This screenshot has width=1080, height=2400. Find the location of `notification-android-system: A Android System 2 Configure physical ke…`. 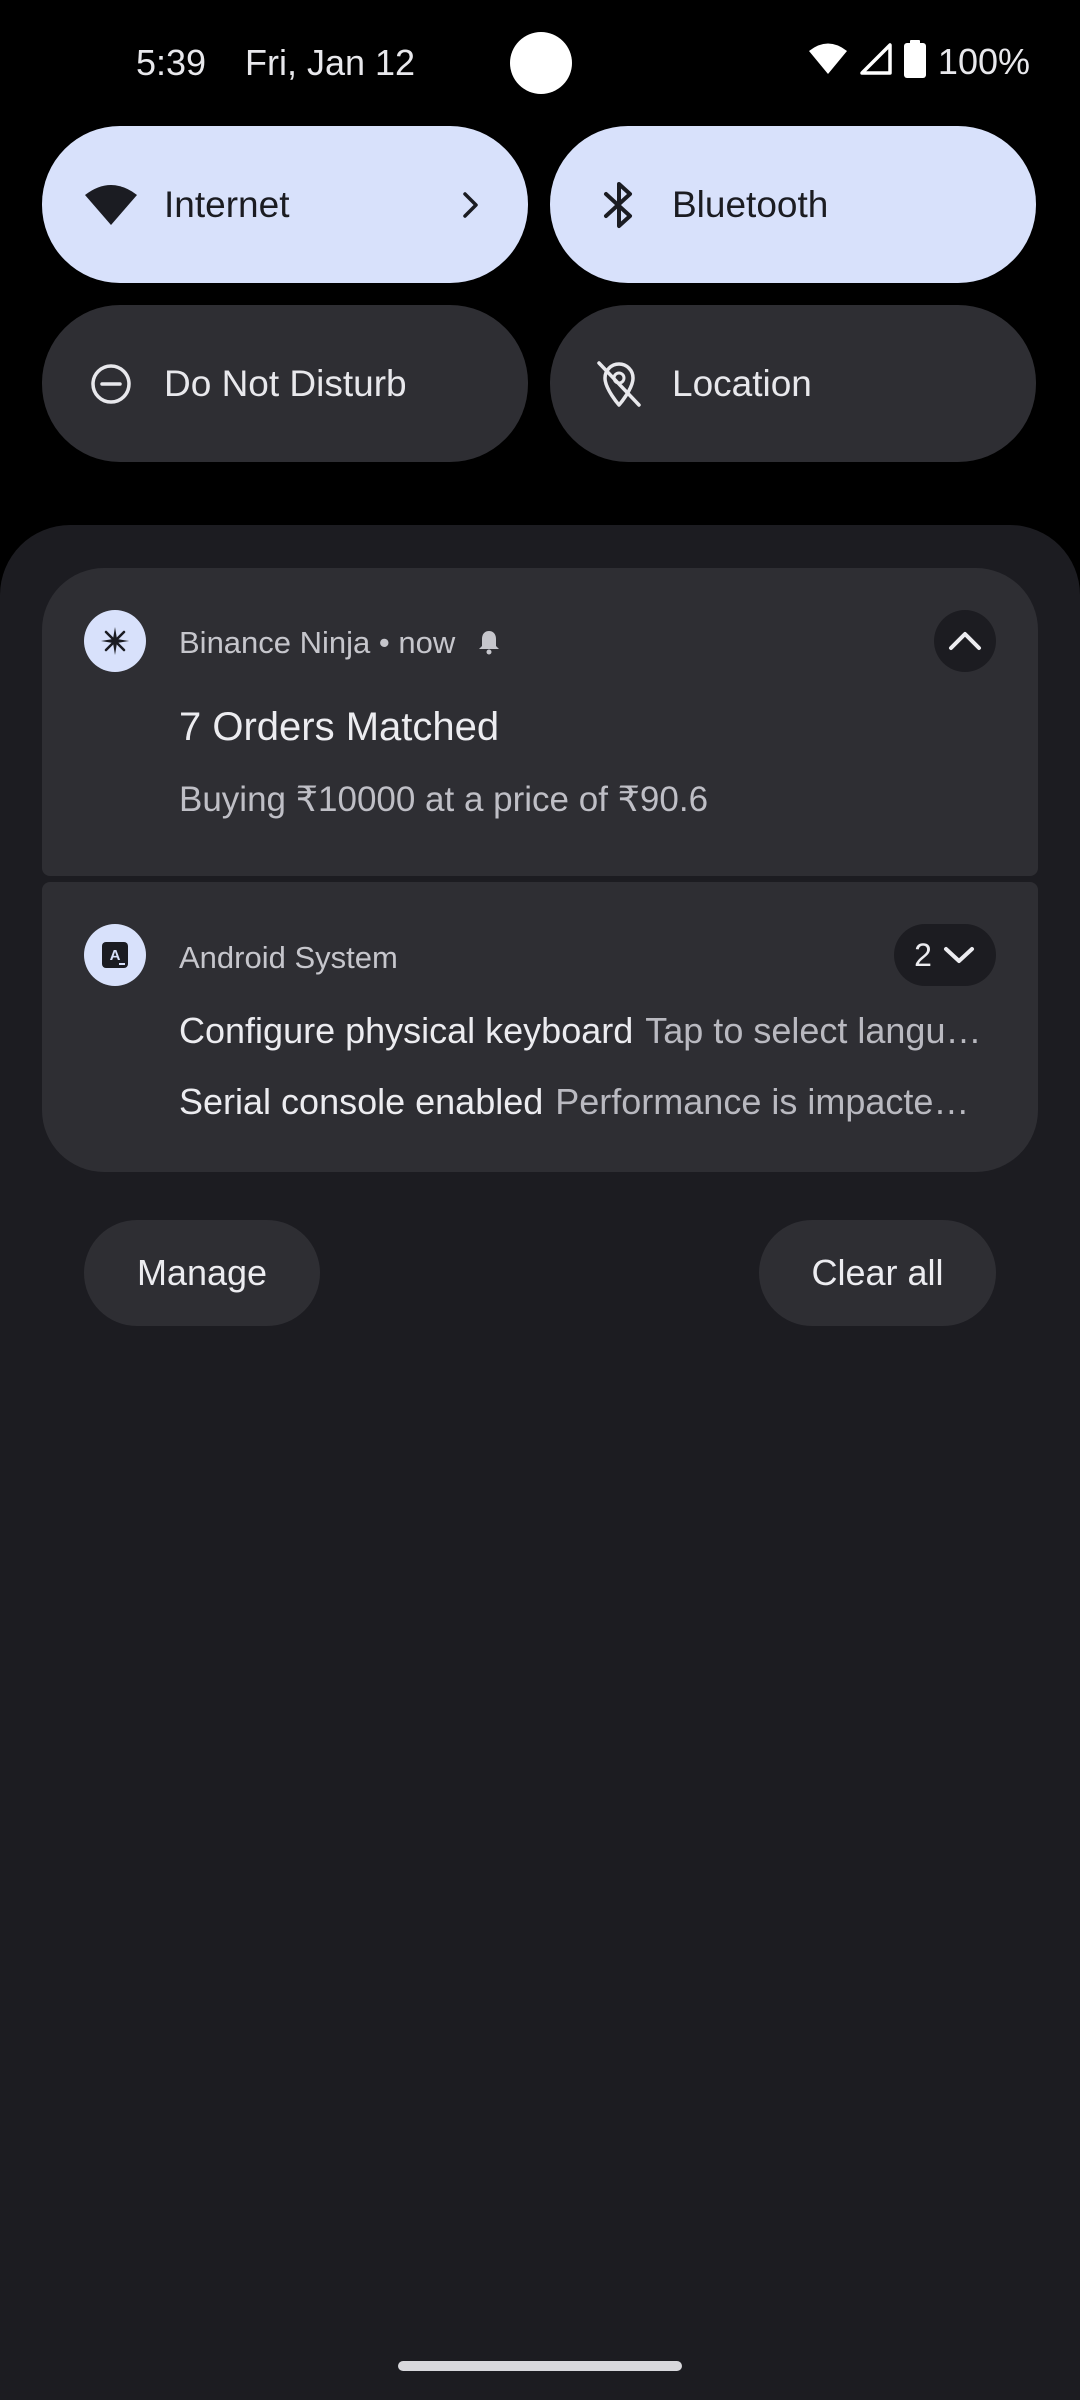

notification-android-system: A Android System 2 Configure physical ke… is located at coordinates (540, 1027).